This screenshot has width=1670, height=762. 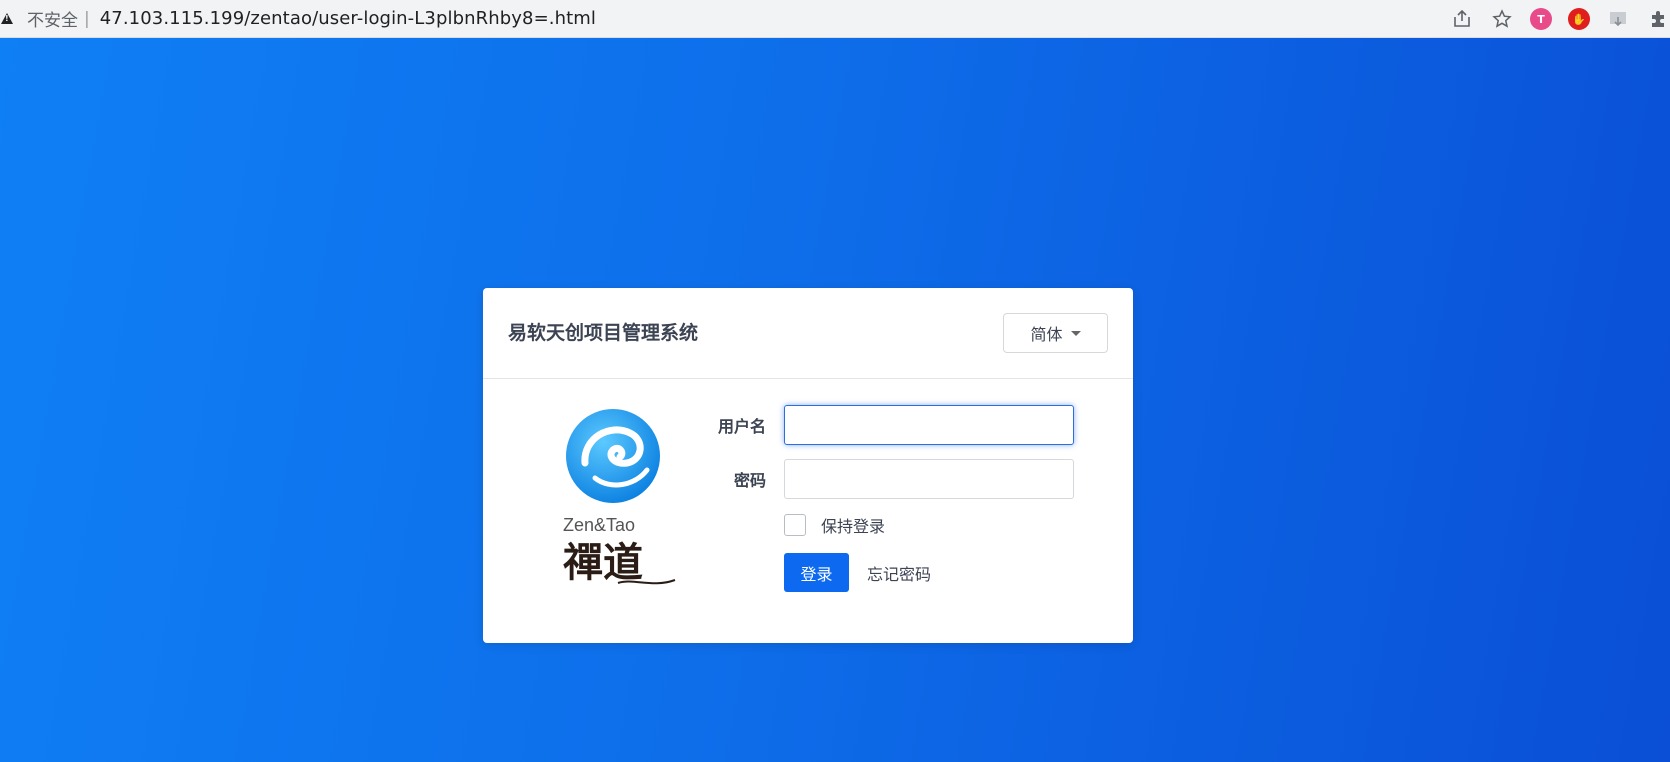 I want to click on login-button: 登录, so click(x=816, y=572).